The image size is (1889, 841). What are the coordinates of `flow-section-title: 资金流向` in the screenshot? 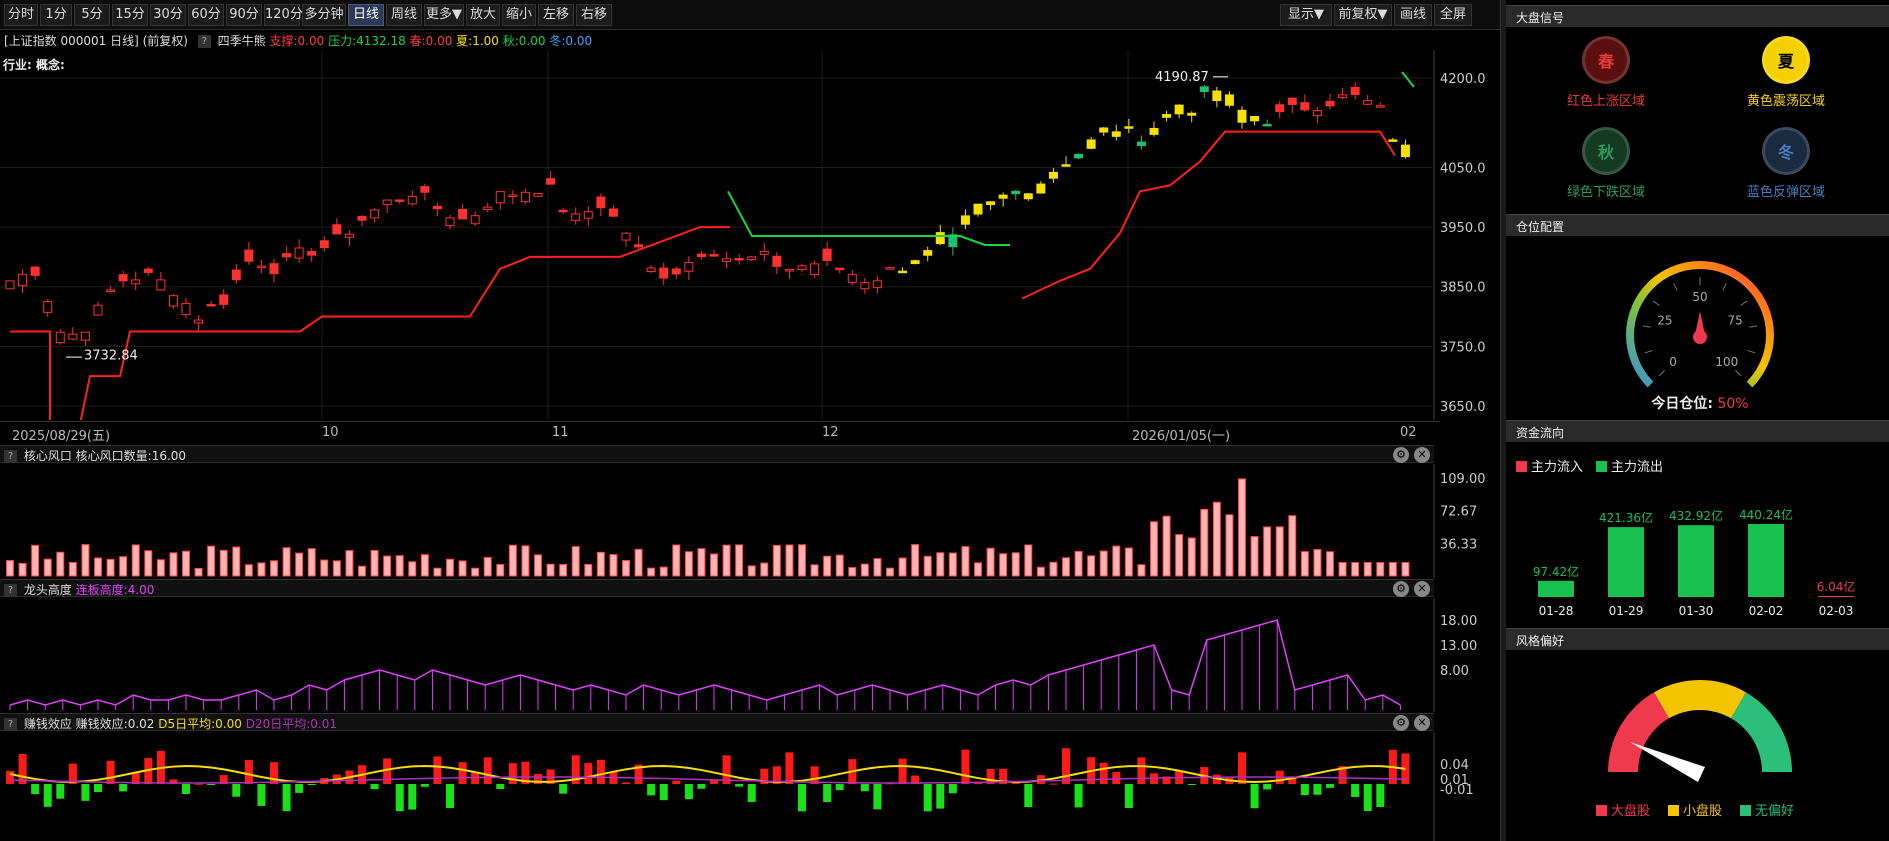 It's located at (1540, 433).